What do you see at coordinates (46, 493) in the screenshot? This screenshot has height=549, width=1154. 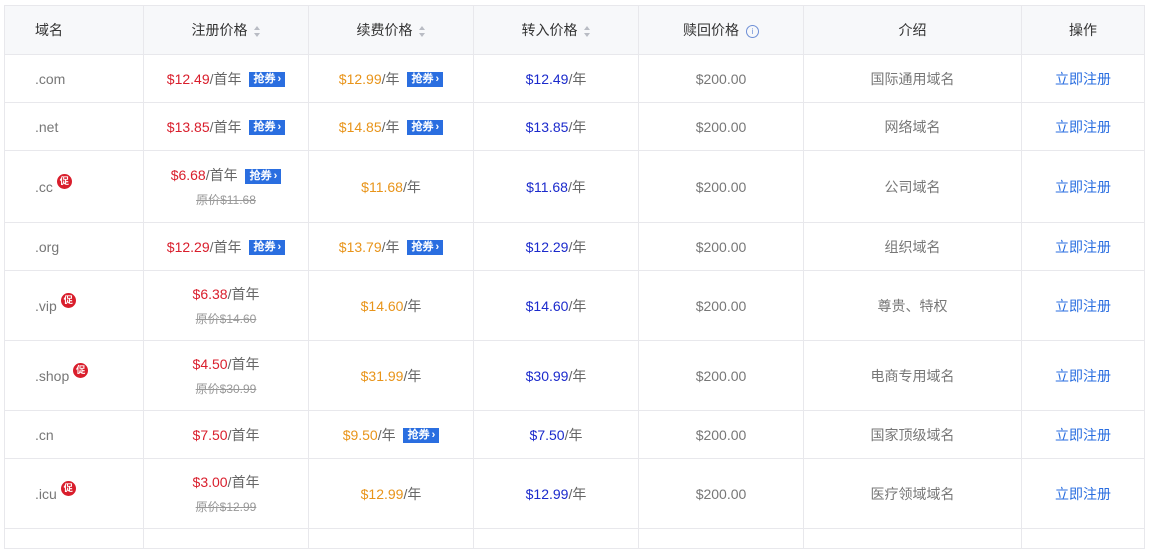 I see `domain-name: .icu` at bounding box center [46, 493].